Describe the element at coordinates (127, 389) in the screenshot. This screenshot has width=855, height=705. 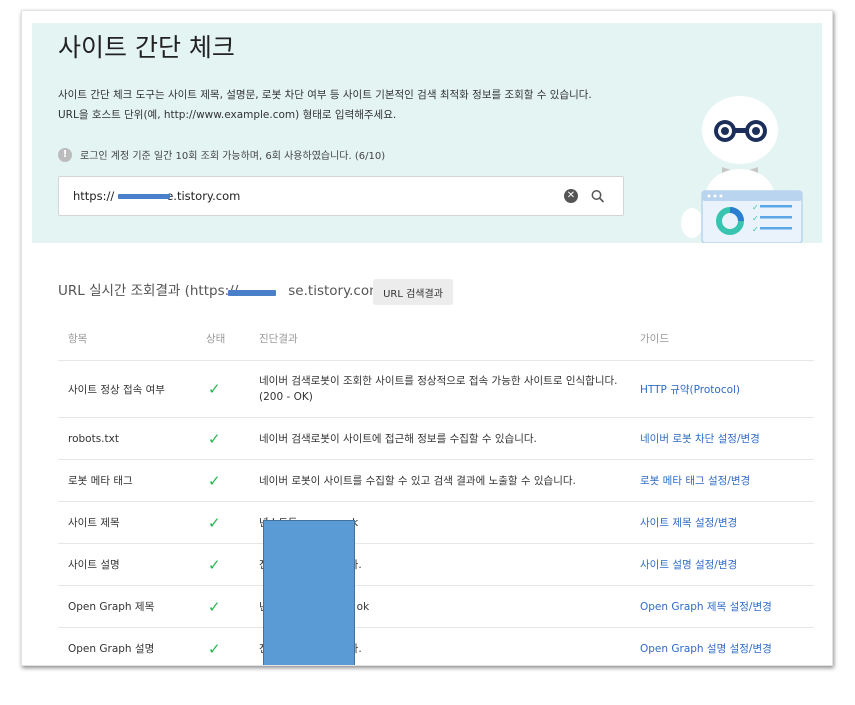
I see `row-item: 사이트 정상 접속 여부` at that location.